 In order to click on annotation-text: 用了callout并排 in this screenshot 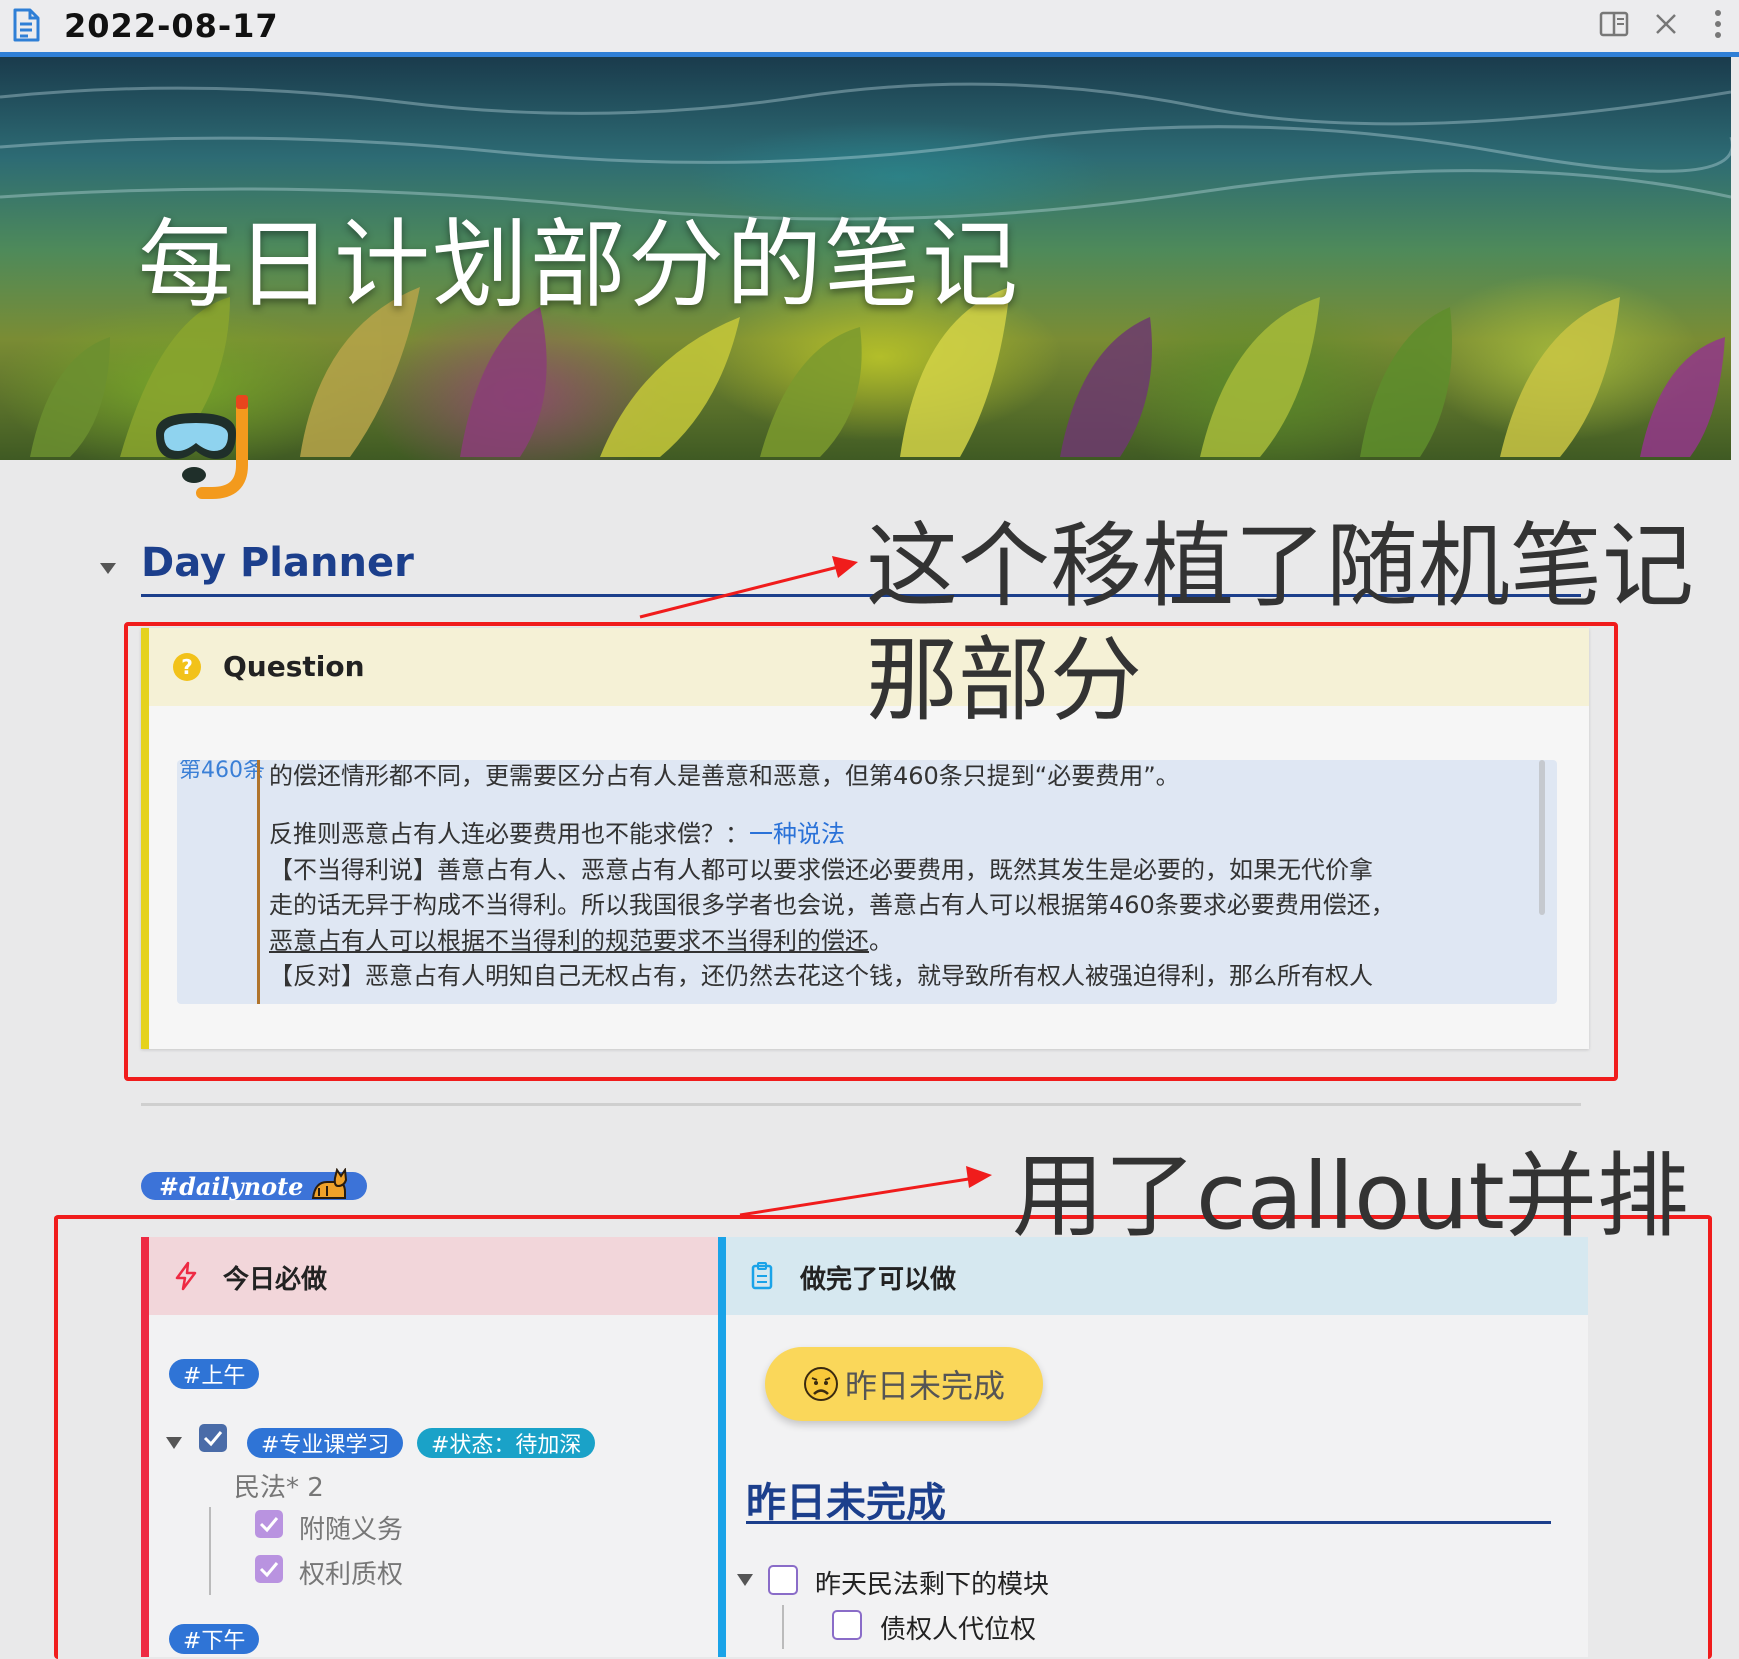, I will do `click(1350, 1196)`.